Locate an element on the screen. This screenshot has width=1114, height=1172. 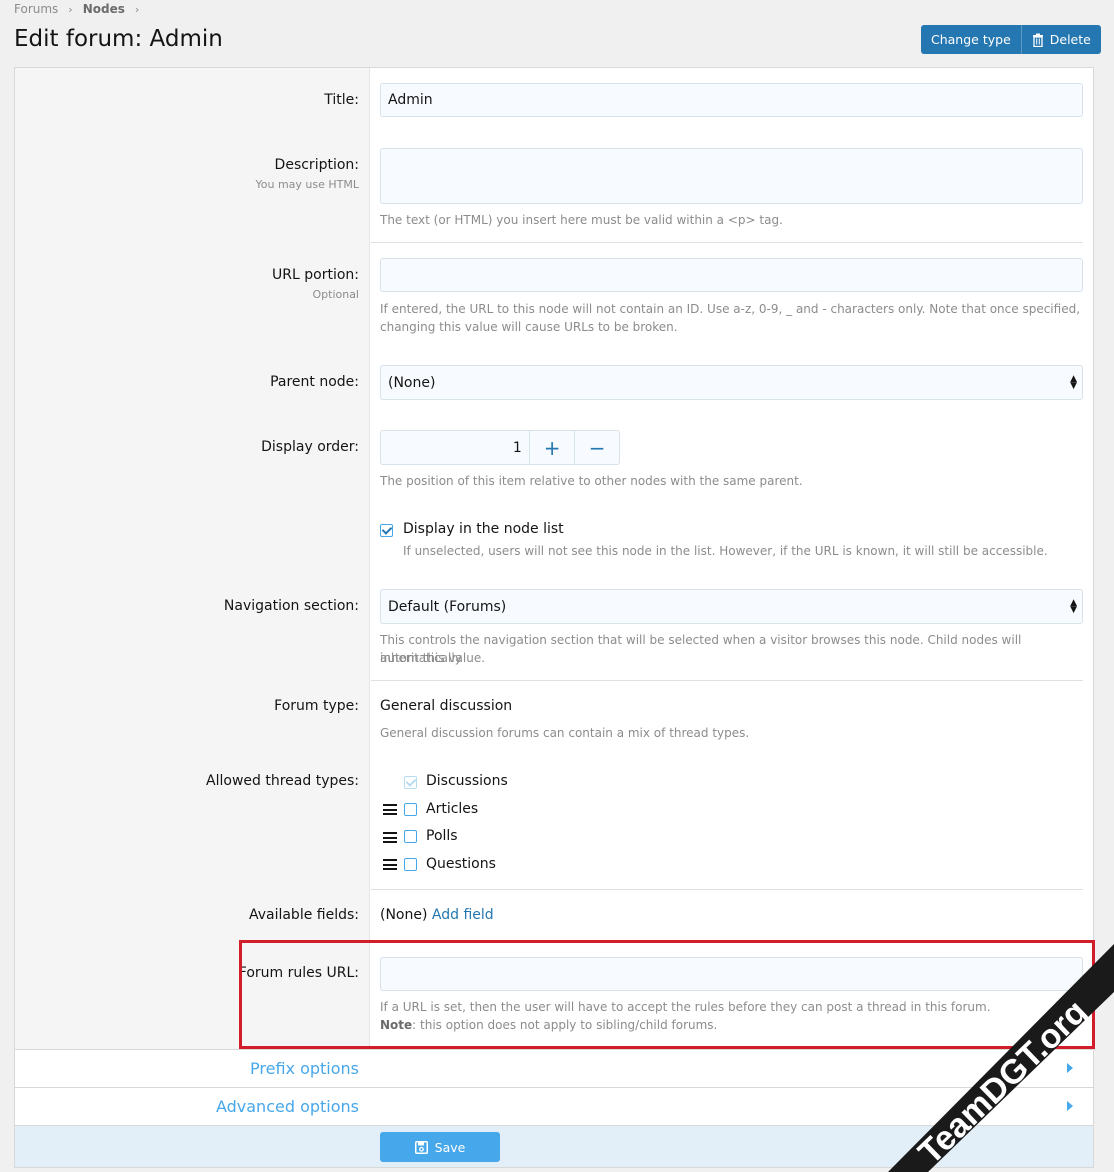
display-in-list-checkbox is located at coordinates (386, 530).